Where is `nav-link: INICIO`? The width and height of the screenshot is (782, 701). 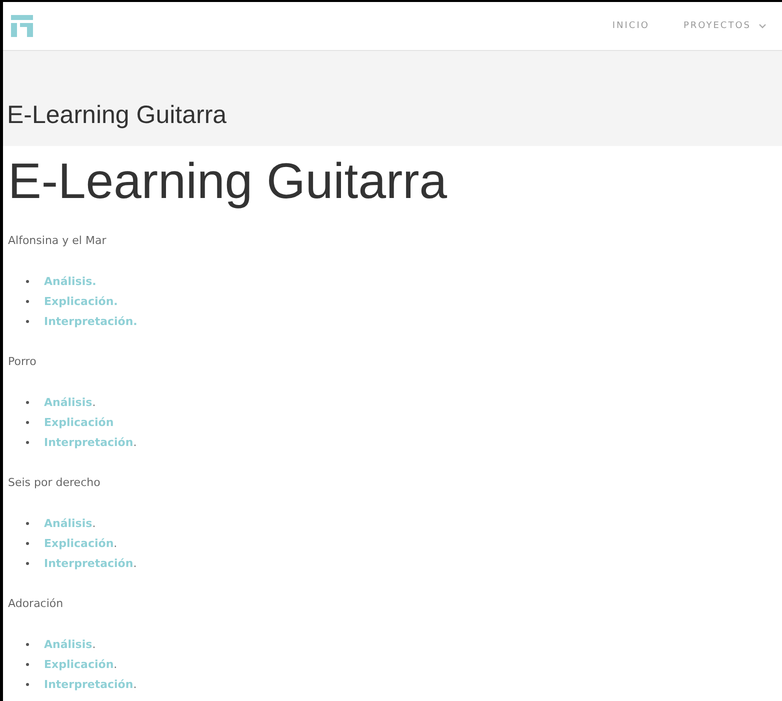 nav-link: INICIO is located at coordinates (631, 26).